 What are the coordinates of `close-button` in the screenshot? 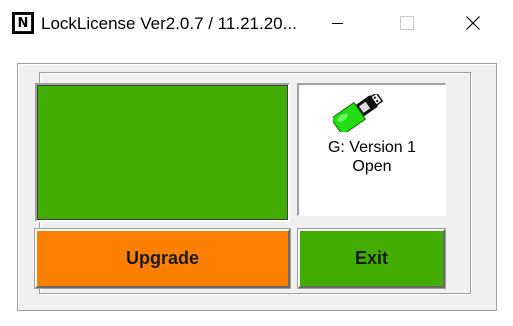 It's located at (473, 23).